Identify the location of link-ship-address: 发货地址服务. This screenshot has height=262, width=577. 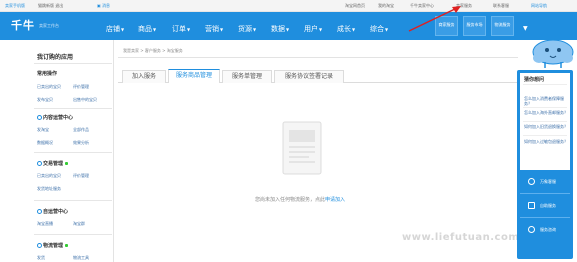
(49, 189).